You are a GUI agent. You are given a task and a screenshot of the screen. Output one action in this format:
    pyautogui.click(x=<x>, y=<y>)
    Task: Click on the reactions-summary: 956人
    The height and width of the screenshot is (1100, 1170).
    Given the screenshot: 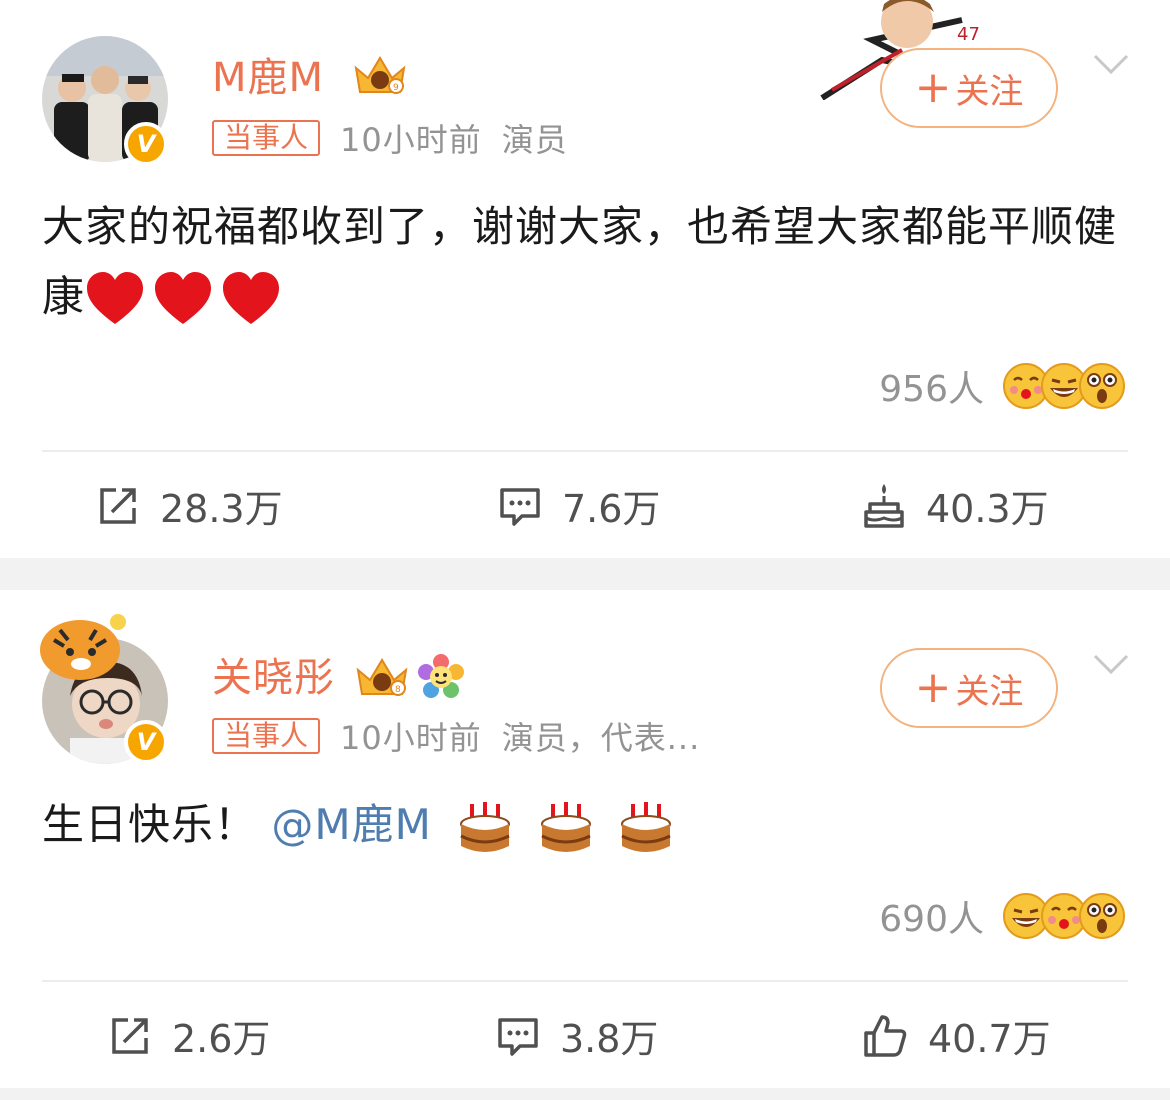 What is the action you would take?
    pyautogui.click(x=1002, y=386)
    